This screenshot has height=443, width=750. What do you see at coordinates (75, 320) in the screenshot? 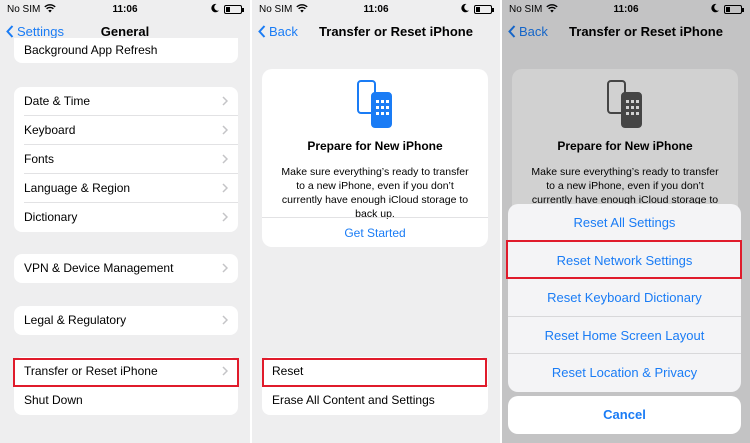
I see `row-label: Legal & Regulatory` at bounding box center [75, 320].